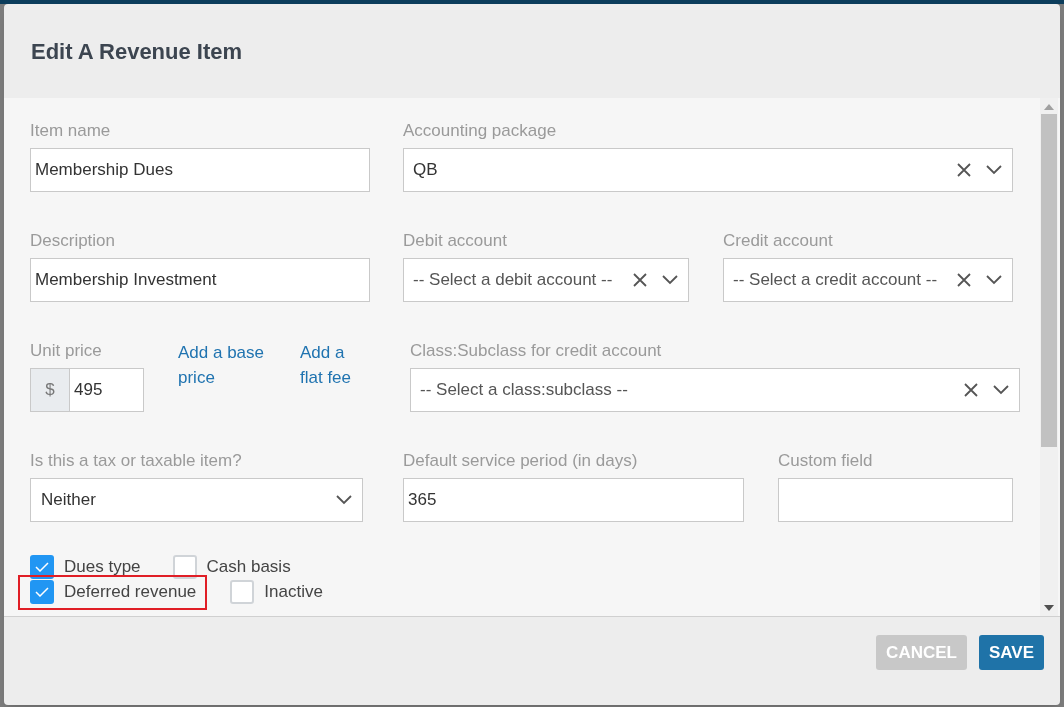 The image size is (1064, 707). What do you see at coordinates (66, 351) in the screenshot?
I see `field-label: Unit price` at bounding box center [66, 351].